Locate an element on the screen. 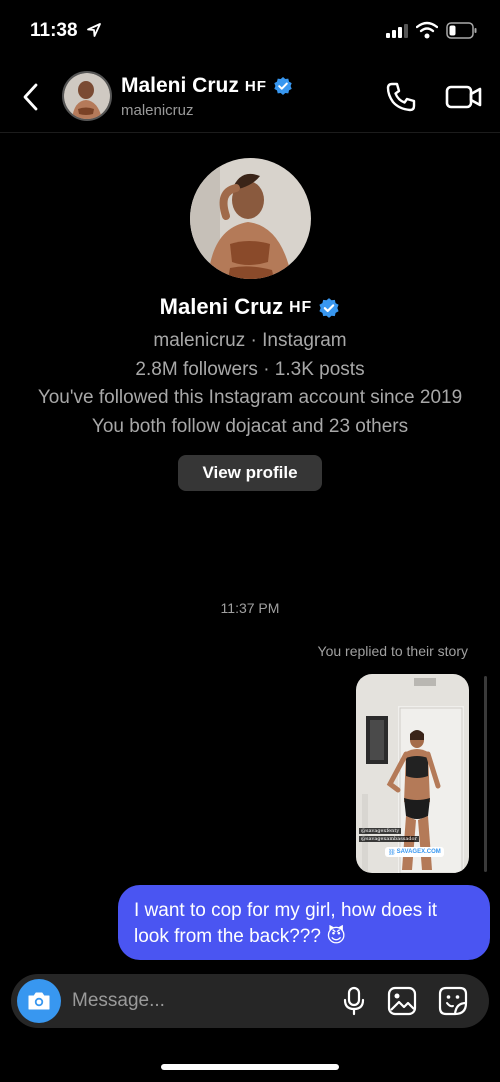  story-link-sticker: ⛓ SAVAGEX.COM is located at coordinates (414, 852).